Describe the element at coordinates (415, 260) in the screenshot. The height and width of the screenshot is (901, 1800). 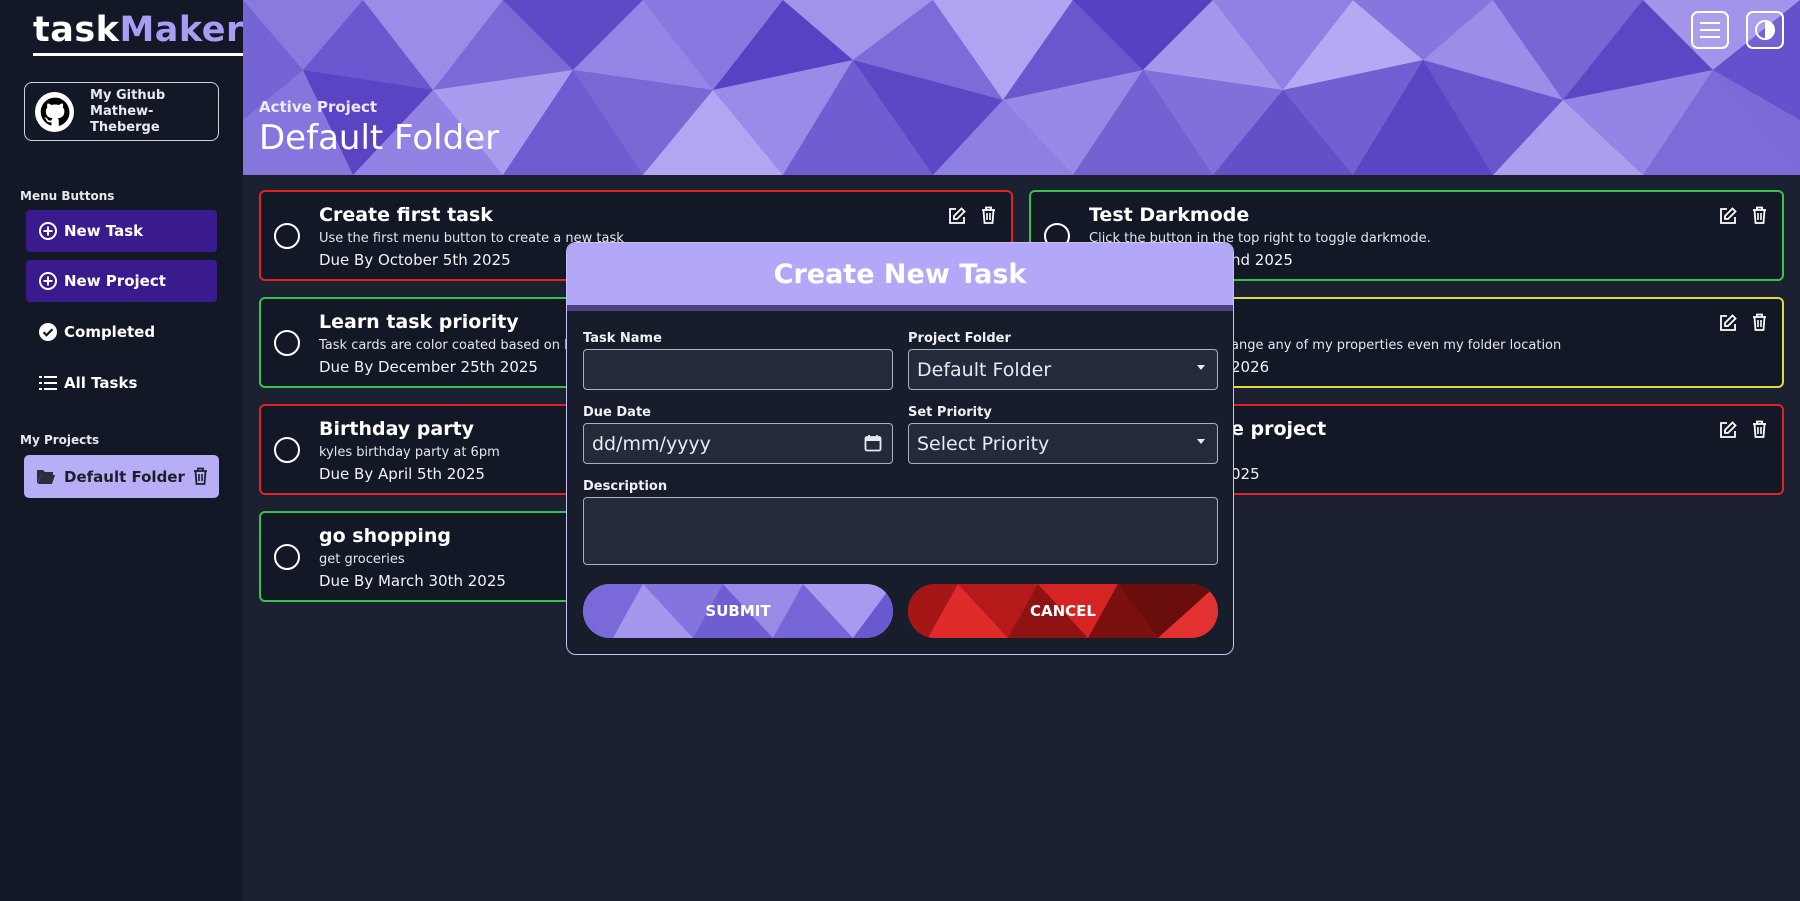
I see `task-due-date: Due By October 5th 2025` at that location.